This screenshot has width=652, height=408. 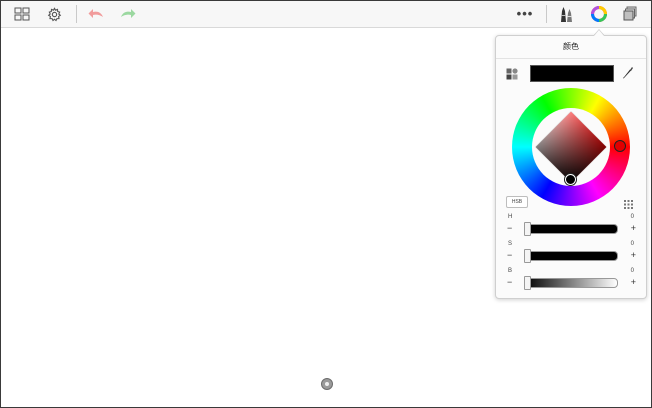 I want to click on brush-icon, so click(x=566, y=14).